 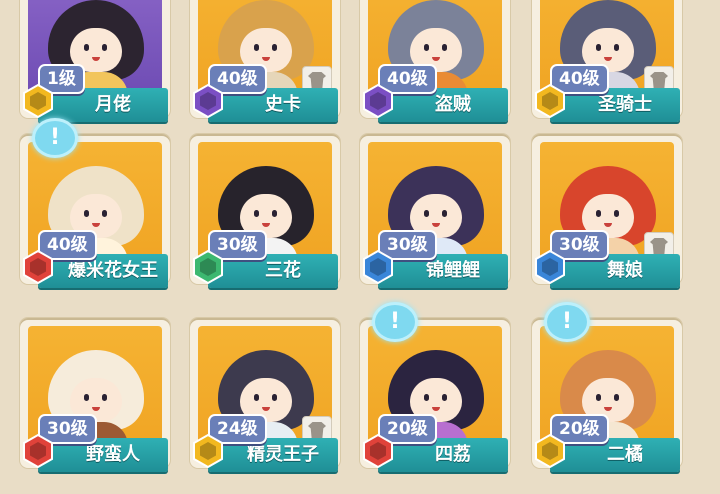 I want to click on character-card: 精灵王子 24级, so click(x=260, y=400).